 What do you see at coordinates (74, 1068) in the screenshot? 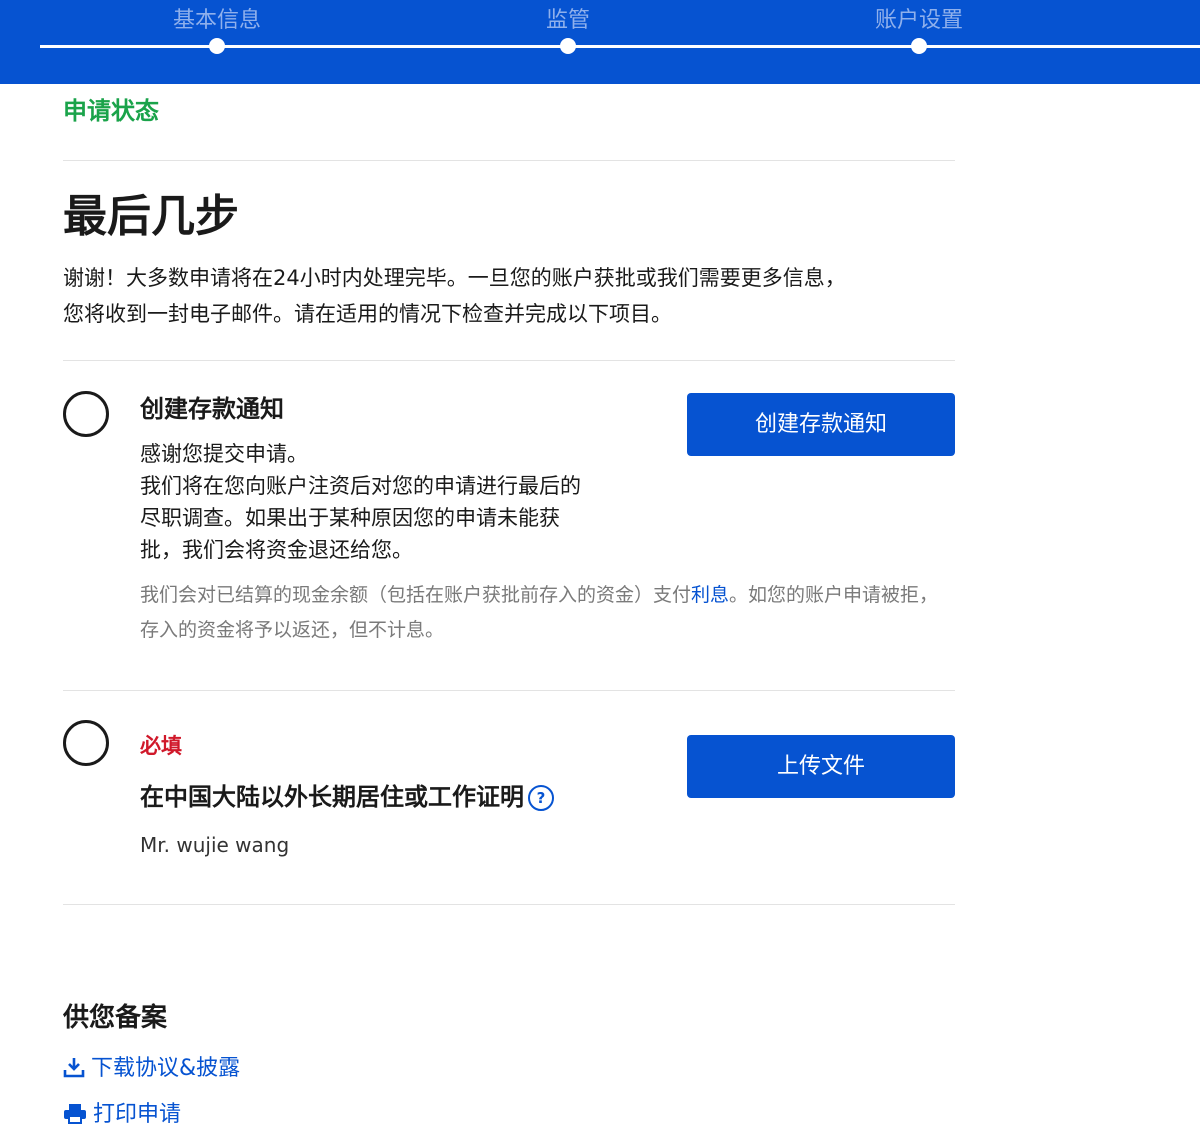
I see `download-icon` at bounding box center [74, 1068].